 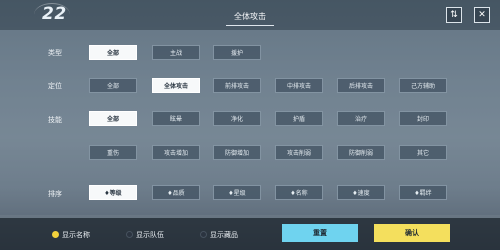 What do you see at coordinates (55, 234) in the screenshot?
I see `show-name-radio` at bounding box center [55, 234].